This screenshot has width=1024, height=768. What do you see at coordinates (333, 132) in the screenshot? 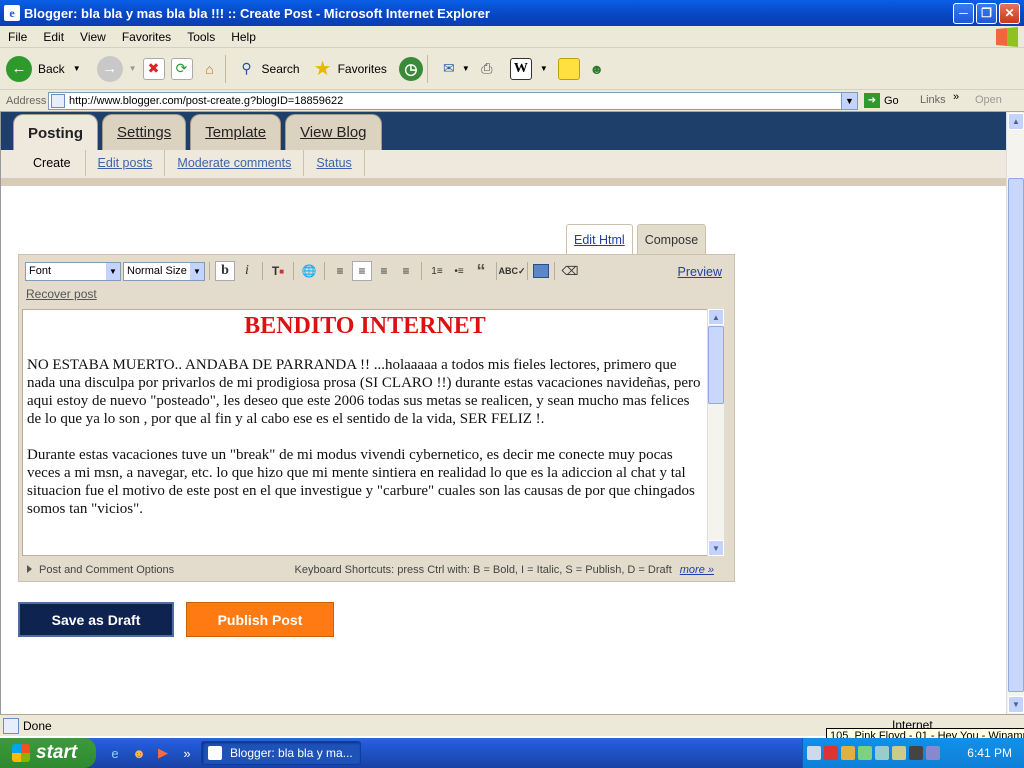
I see `tab-view-blog: View Blog` at bounding box center [333, 132].